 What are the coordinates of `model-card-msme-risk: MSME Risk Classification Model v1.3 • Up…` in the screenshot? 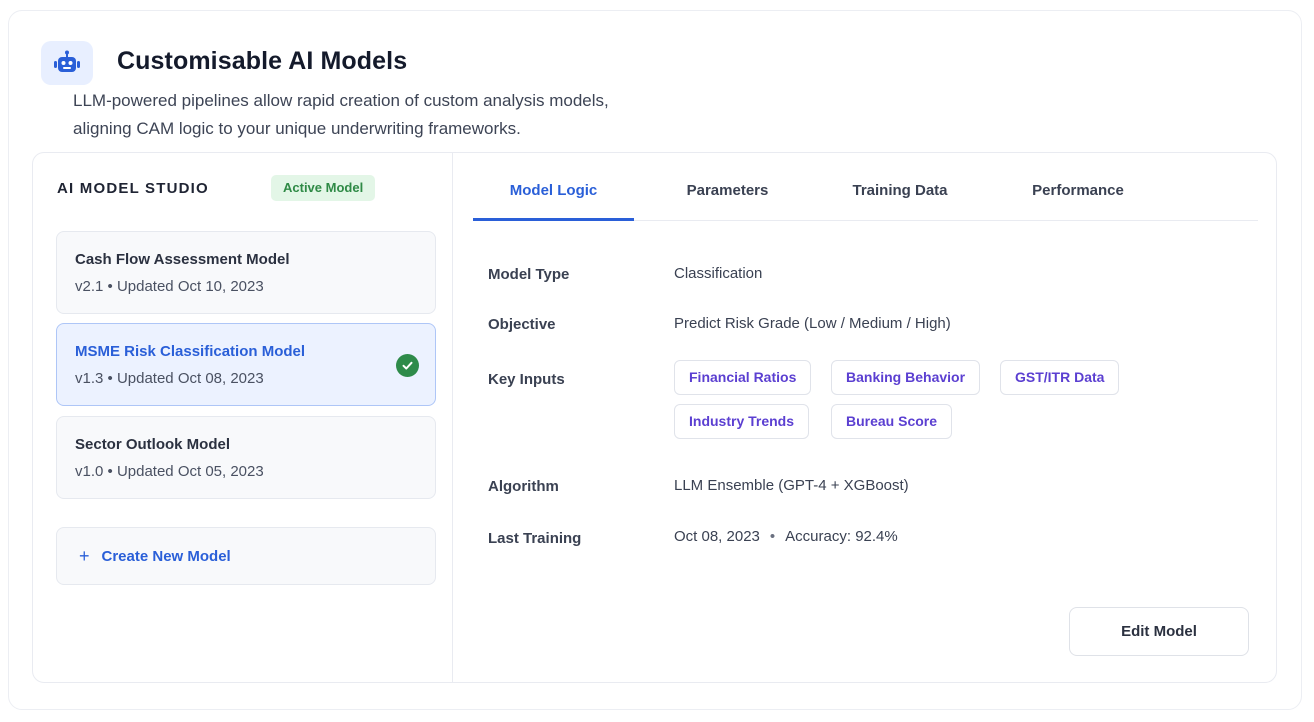 It's located at (246, 364).